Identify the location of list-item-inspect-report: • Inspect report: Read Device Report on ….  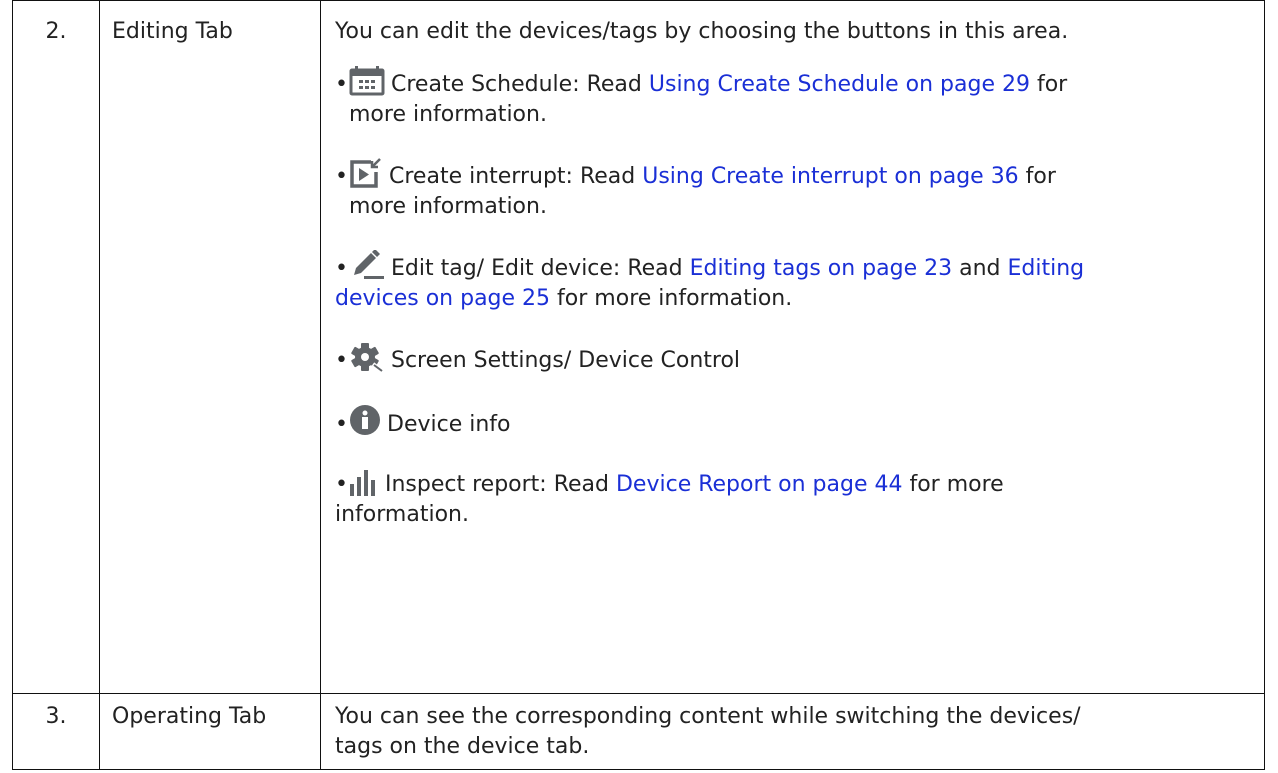
(794, 499).